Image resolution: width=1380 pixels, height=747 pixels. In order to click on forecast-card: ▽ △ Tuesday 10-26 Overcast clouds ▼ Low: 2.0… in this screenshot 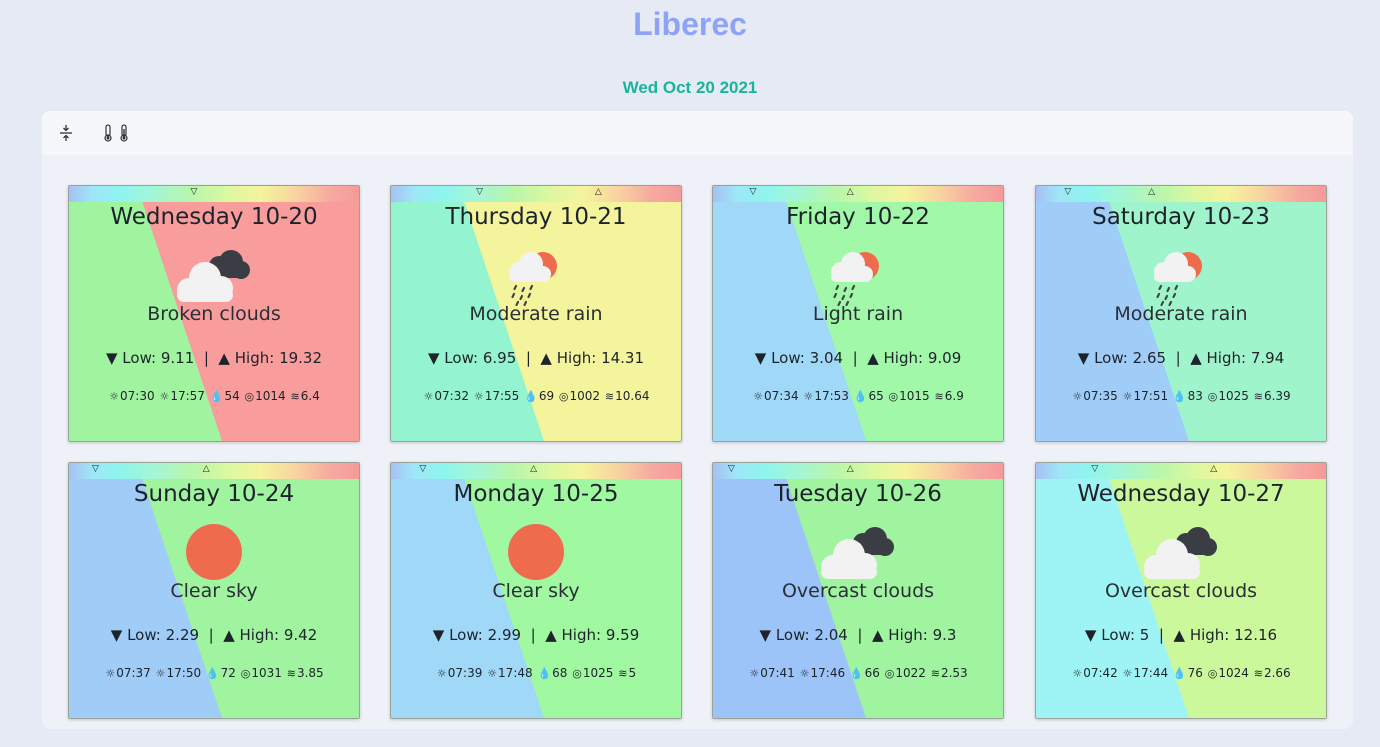, I will do `click(858, 590)`.